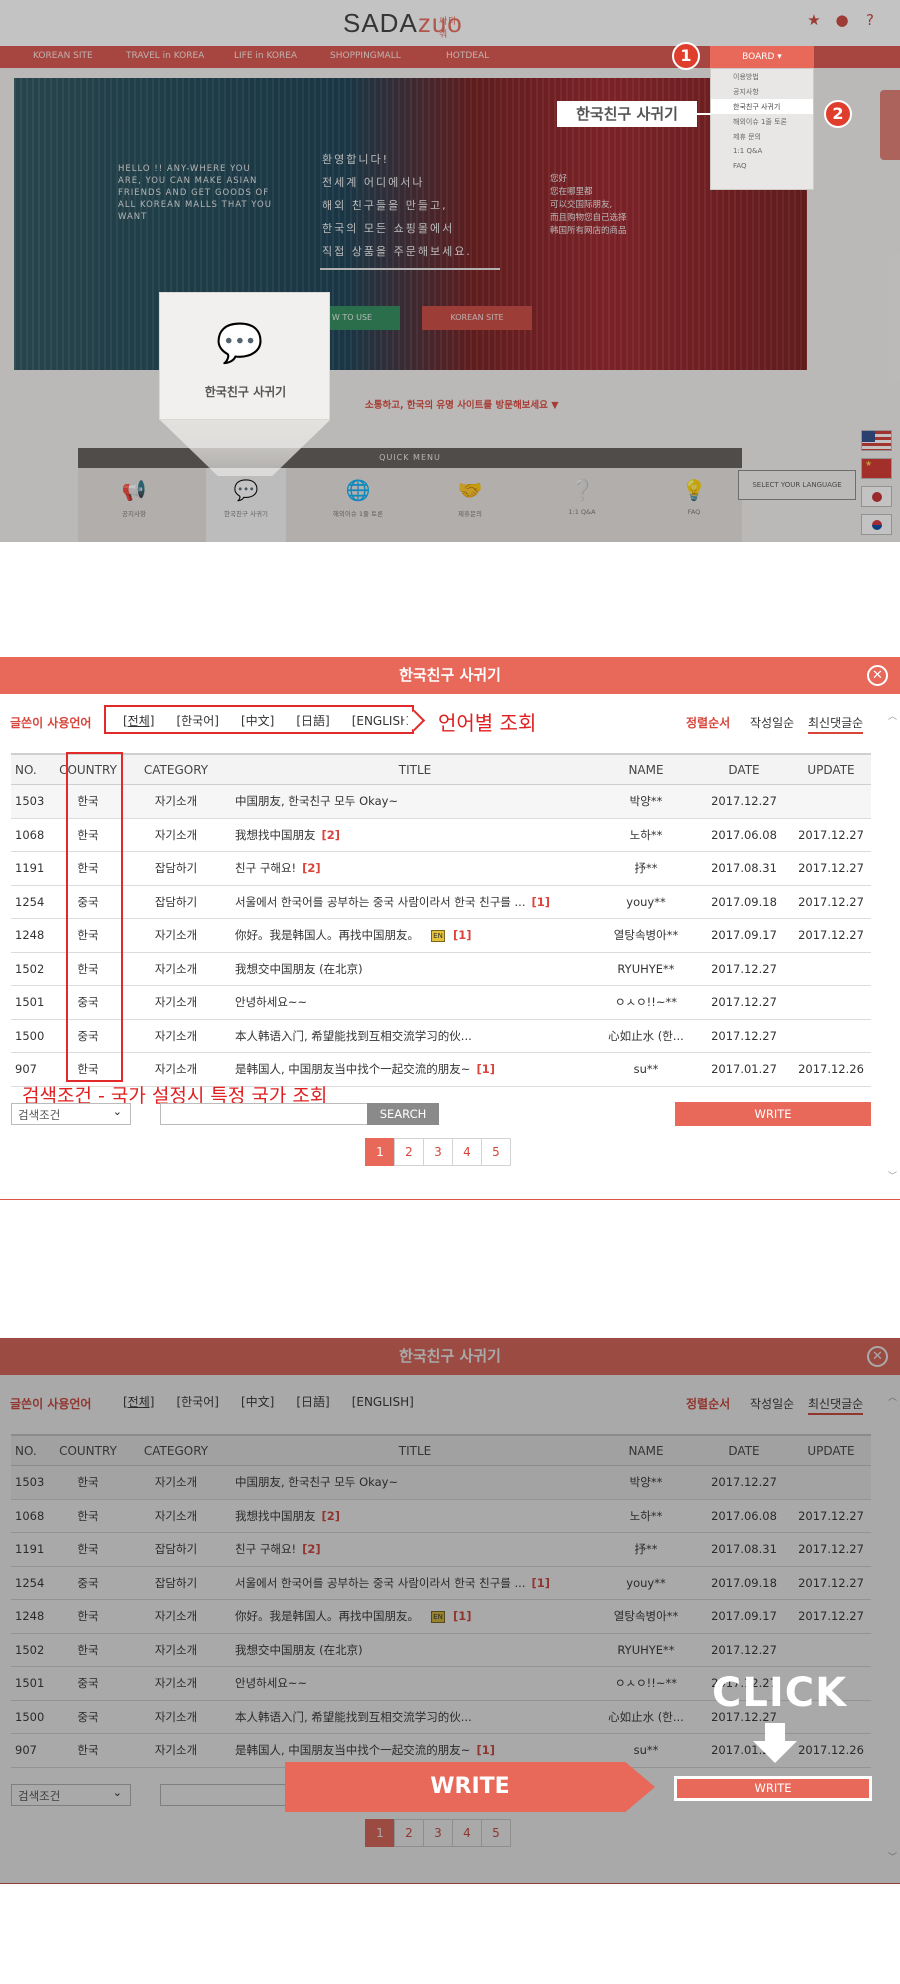  I want to click on board-menu-item-friends: 한국친구 사귀기, so click(762, 106).